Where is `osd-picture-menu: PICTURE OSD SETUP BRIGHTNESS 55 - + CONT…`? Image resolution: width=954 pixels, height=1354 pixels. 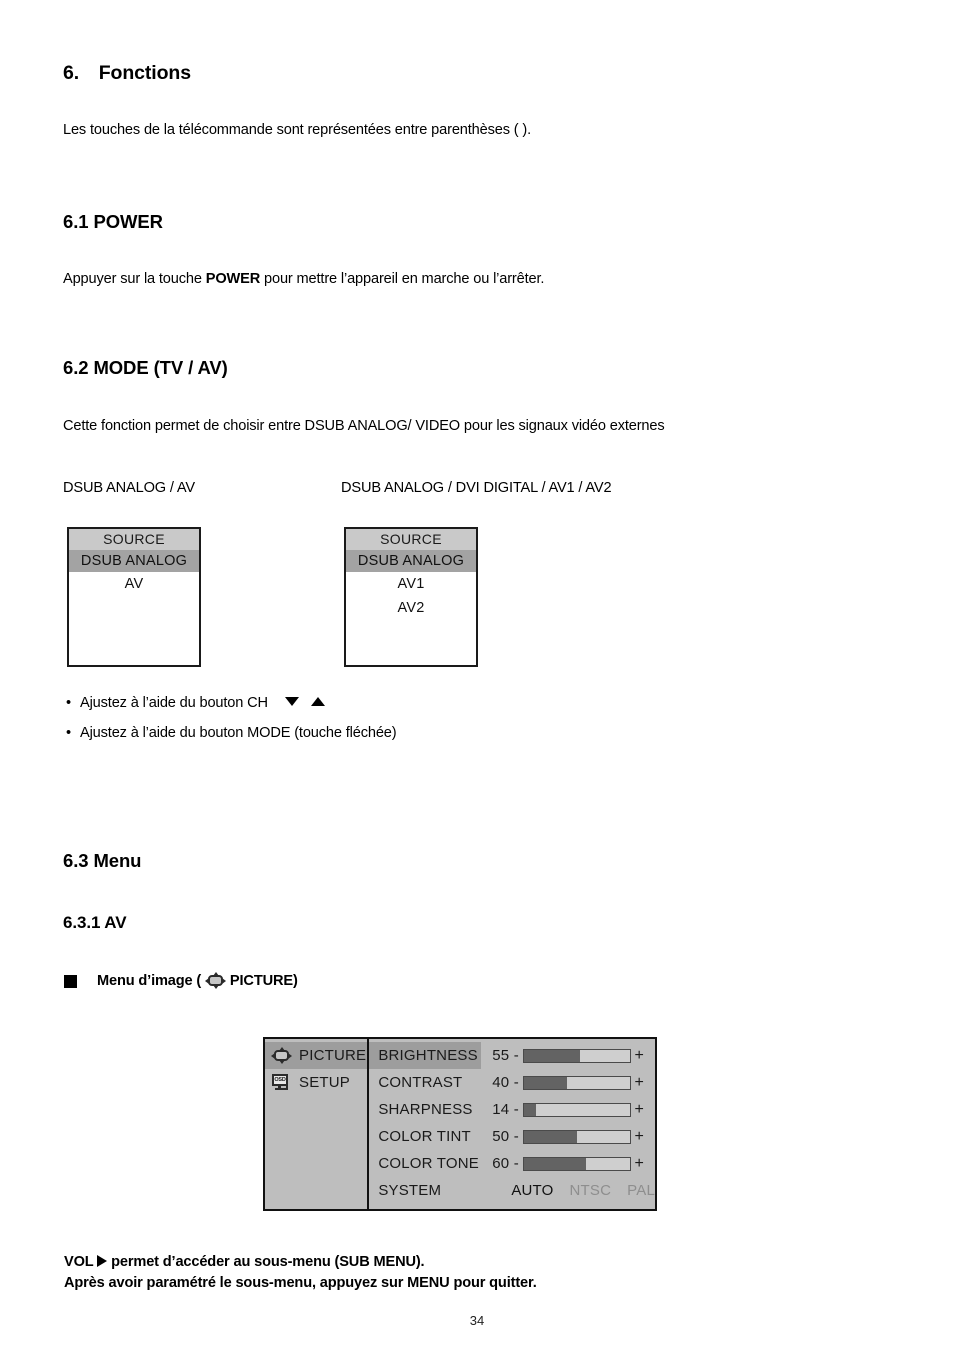
osd-picture-menu: PICTURE OSD SETUP BRIGHTNESS 55 - + CONT… is located at coordinates (460, 1124).